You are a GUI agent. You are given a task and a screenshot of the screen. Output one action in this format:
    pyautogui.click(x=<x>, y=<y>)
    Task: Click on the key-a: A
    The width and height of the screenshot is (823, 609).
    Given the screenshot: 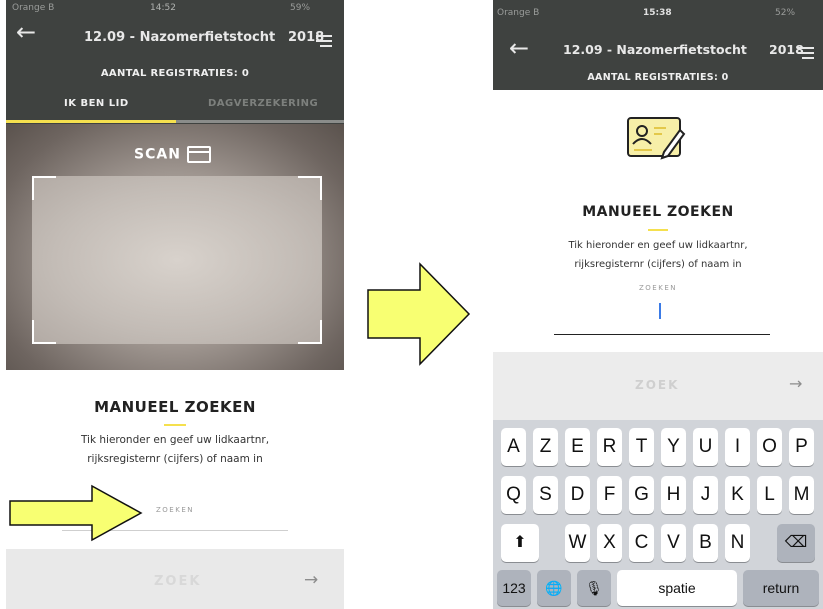 What is the action you would take?
    pyautogui.click(x=513, y=447)
    